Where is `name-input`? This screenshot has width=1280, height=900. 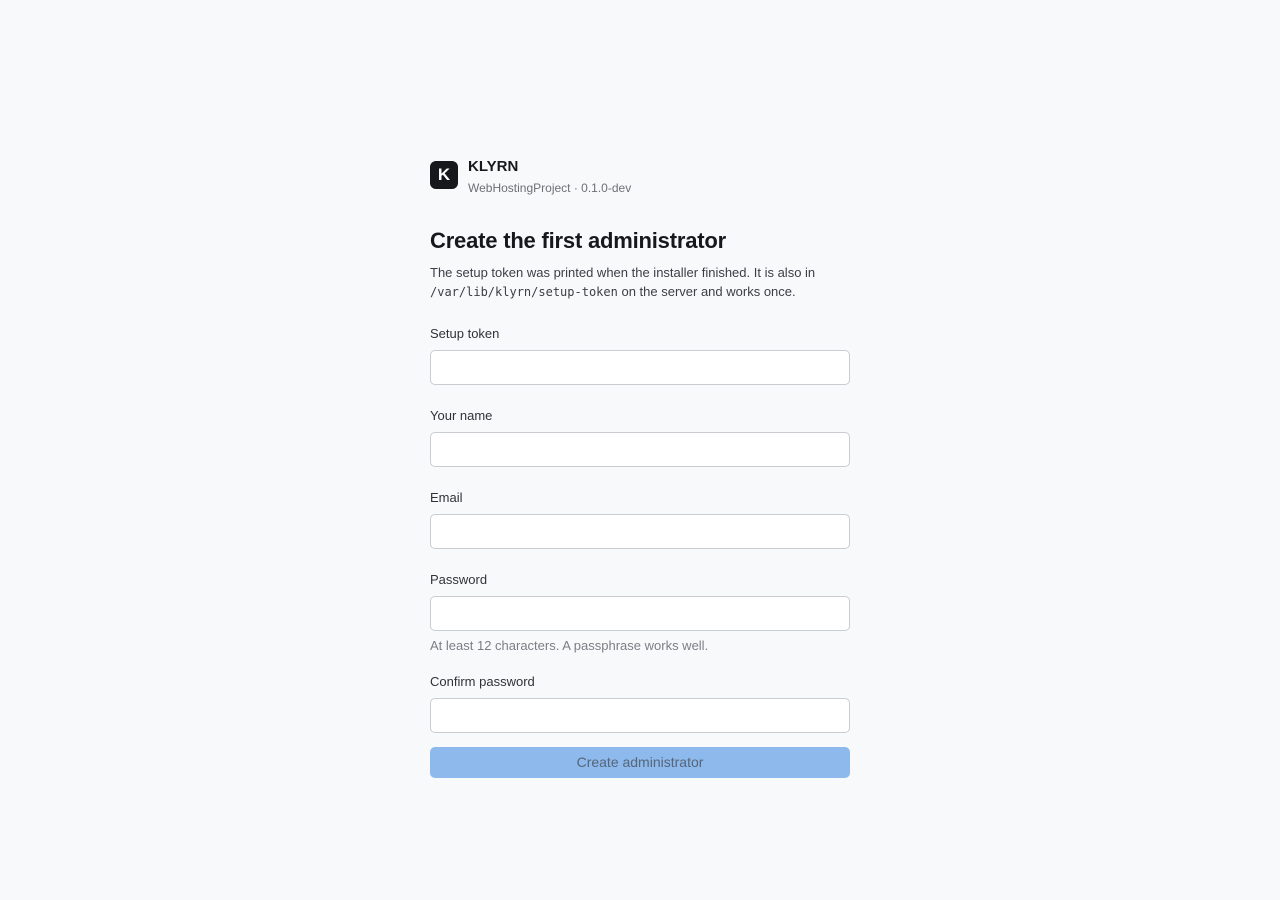
name-input is located at coordinates (640, 449).